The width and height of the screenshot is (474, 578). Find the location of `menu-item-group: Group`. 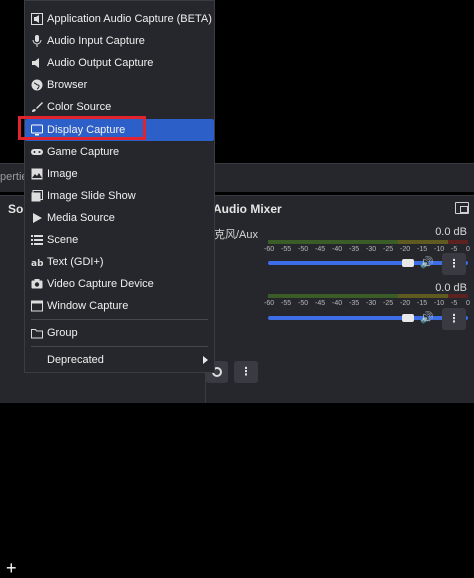

menu-item-group: Group is located at coordinates (119, 333).